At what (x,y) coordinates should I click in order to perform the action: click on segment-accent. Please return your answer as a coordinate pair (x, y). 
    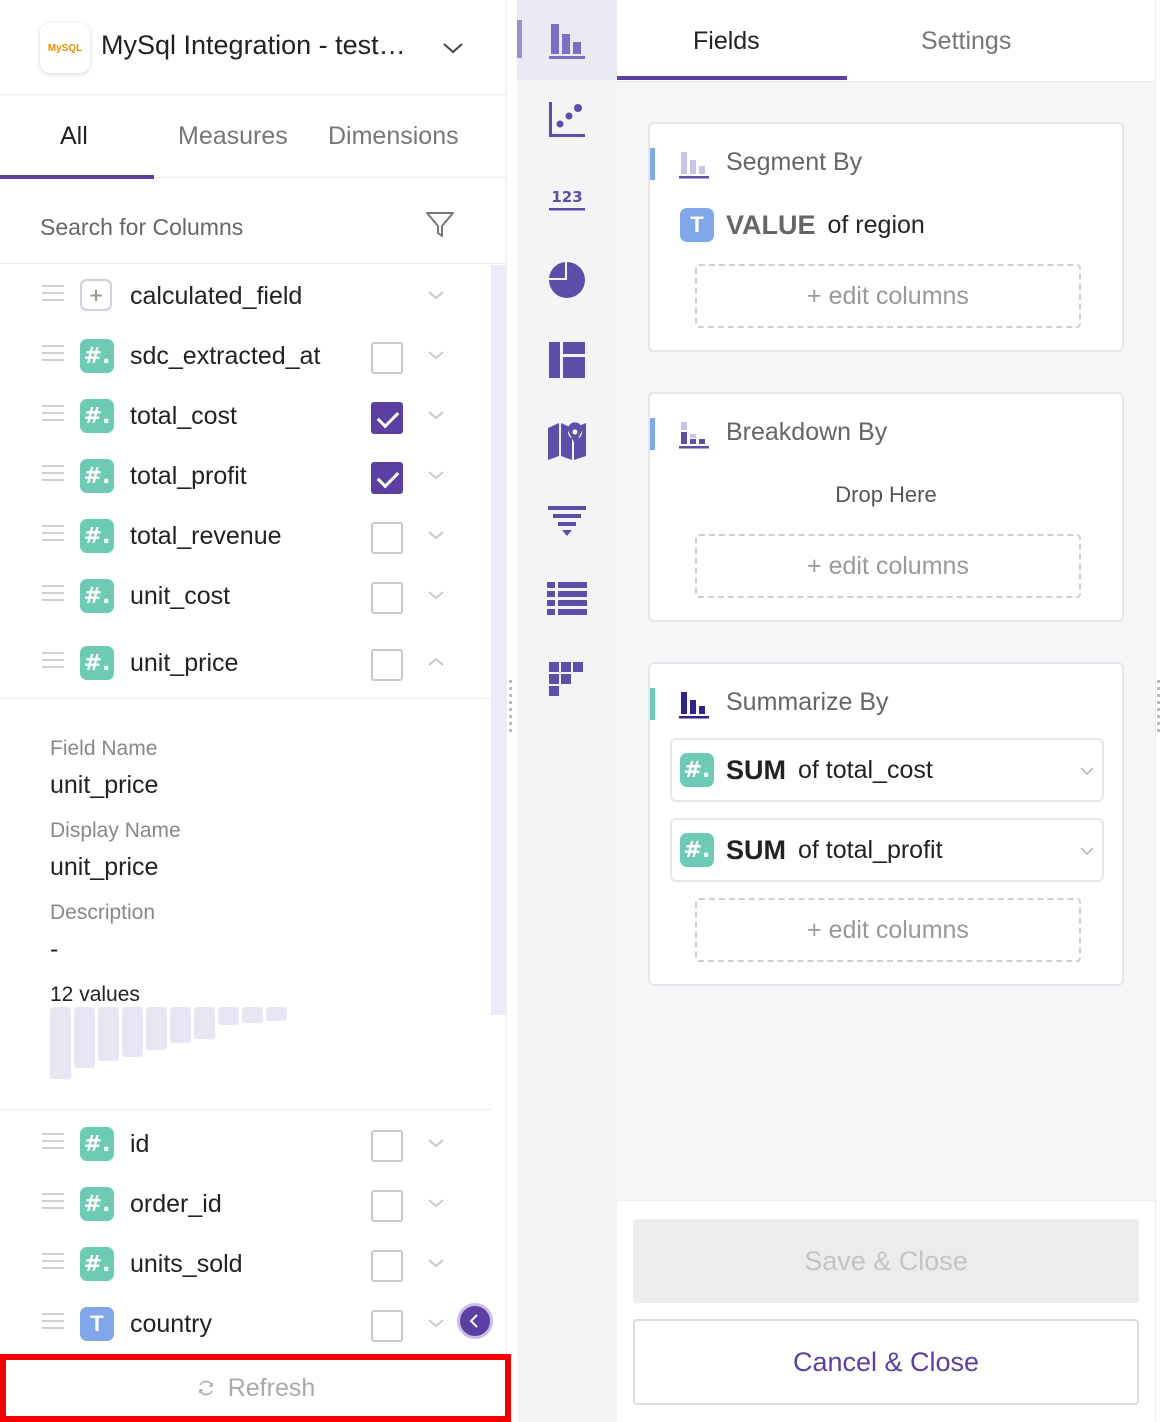
    Looking at the image, I should click on (652, 164).